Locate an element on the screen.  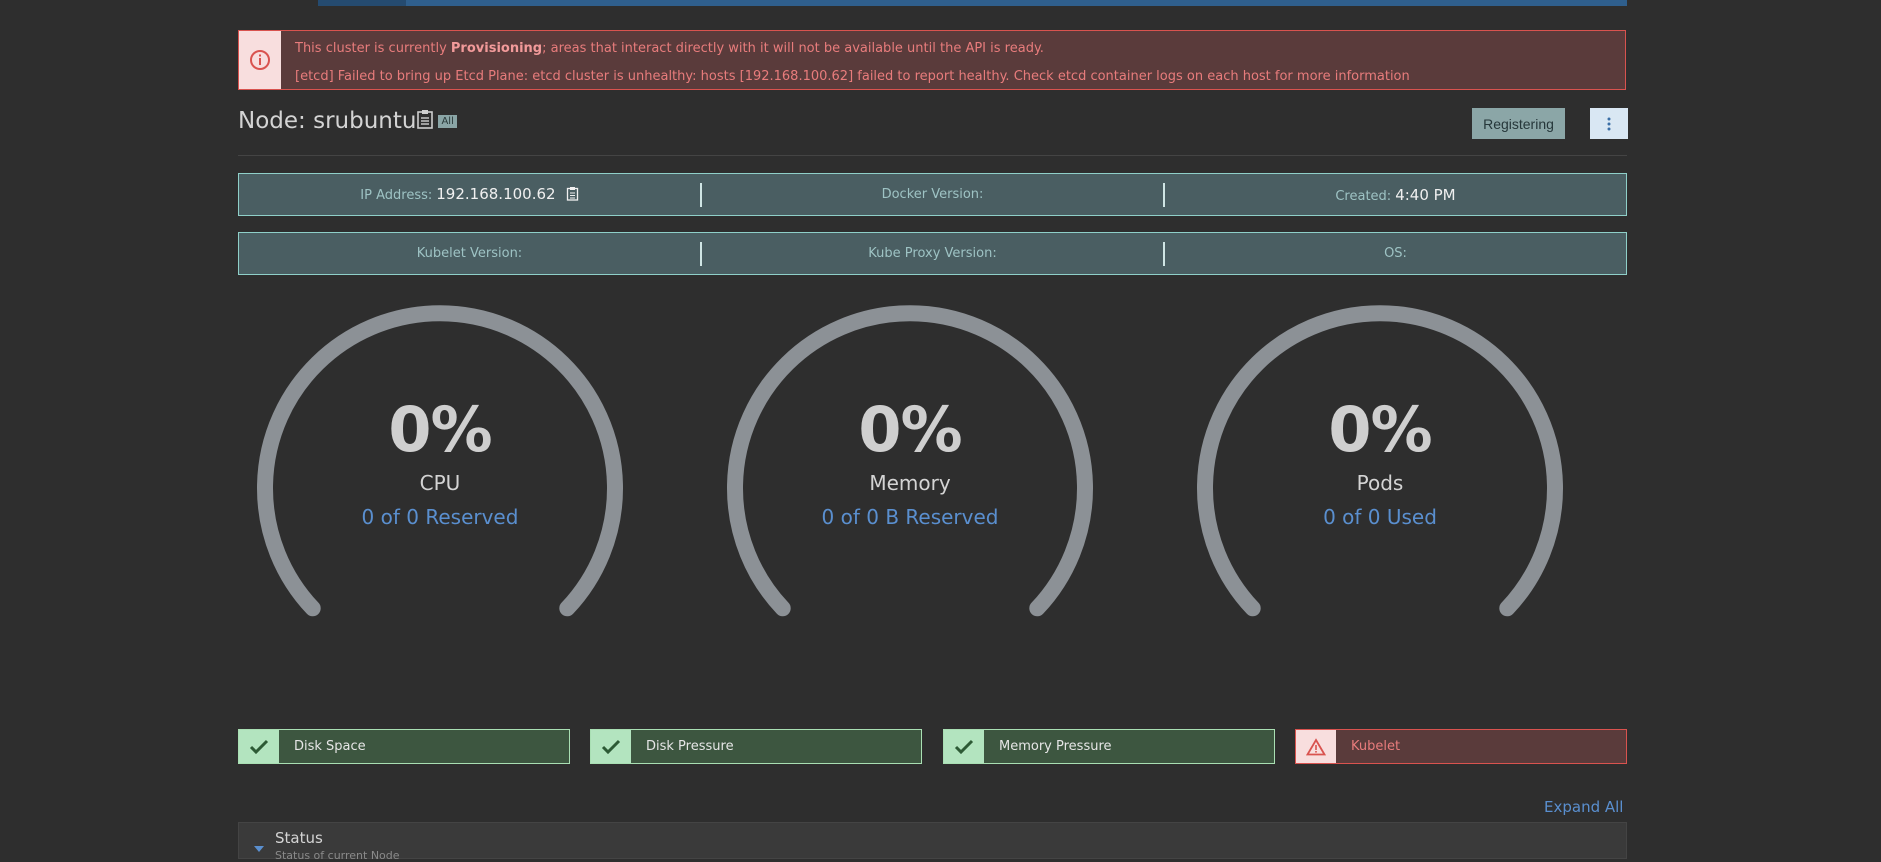
condition-label: Disk Space is located at coordinates (330, 746).